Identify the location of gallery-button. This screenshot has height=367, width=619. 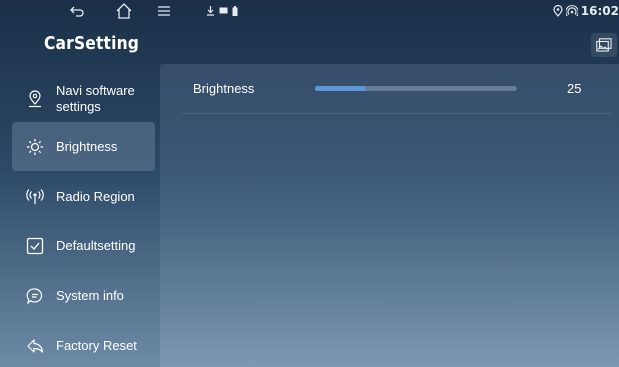
(604, 45).